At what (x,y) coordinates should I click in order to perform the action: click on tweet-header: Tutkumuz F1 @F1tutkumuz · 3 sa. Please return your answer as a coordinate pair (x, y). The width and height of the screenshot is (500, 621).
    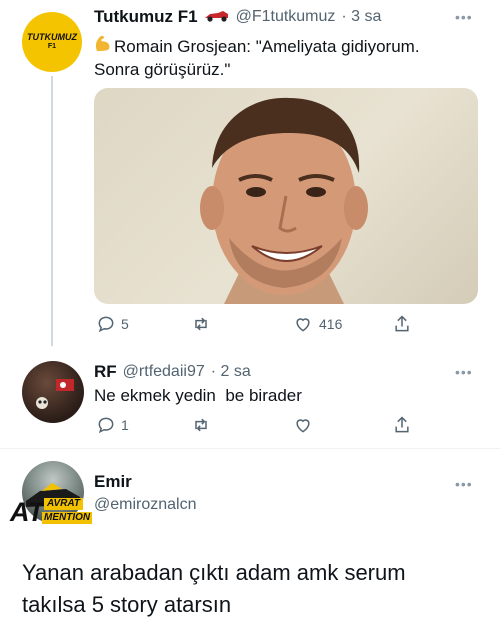
    Looking at the image, I should click on (237, 17).